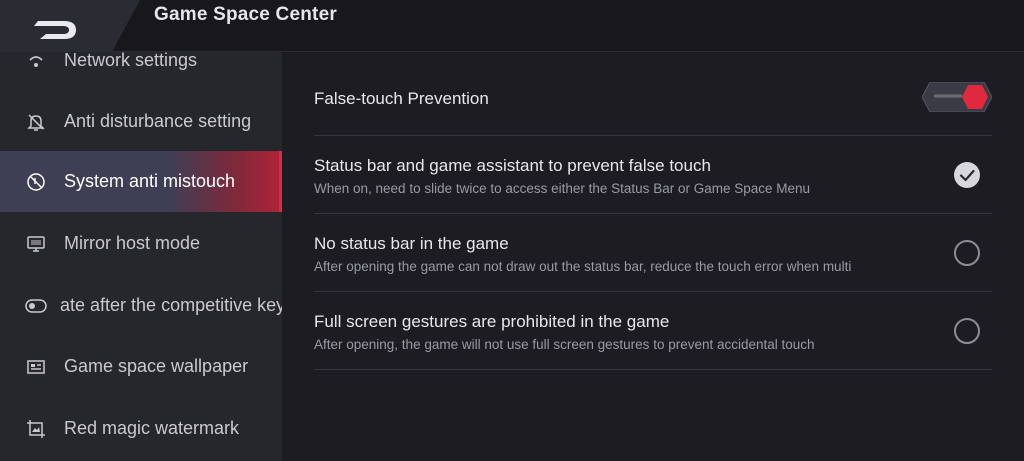 The height and width of the screenshot is (461, 1024). What do you see at coordinates (36, 367) in the screenshot?
I see `wallpaper-icon` at bounding box center [36, 367].